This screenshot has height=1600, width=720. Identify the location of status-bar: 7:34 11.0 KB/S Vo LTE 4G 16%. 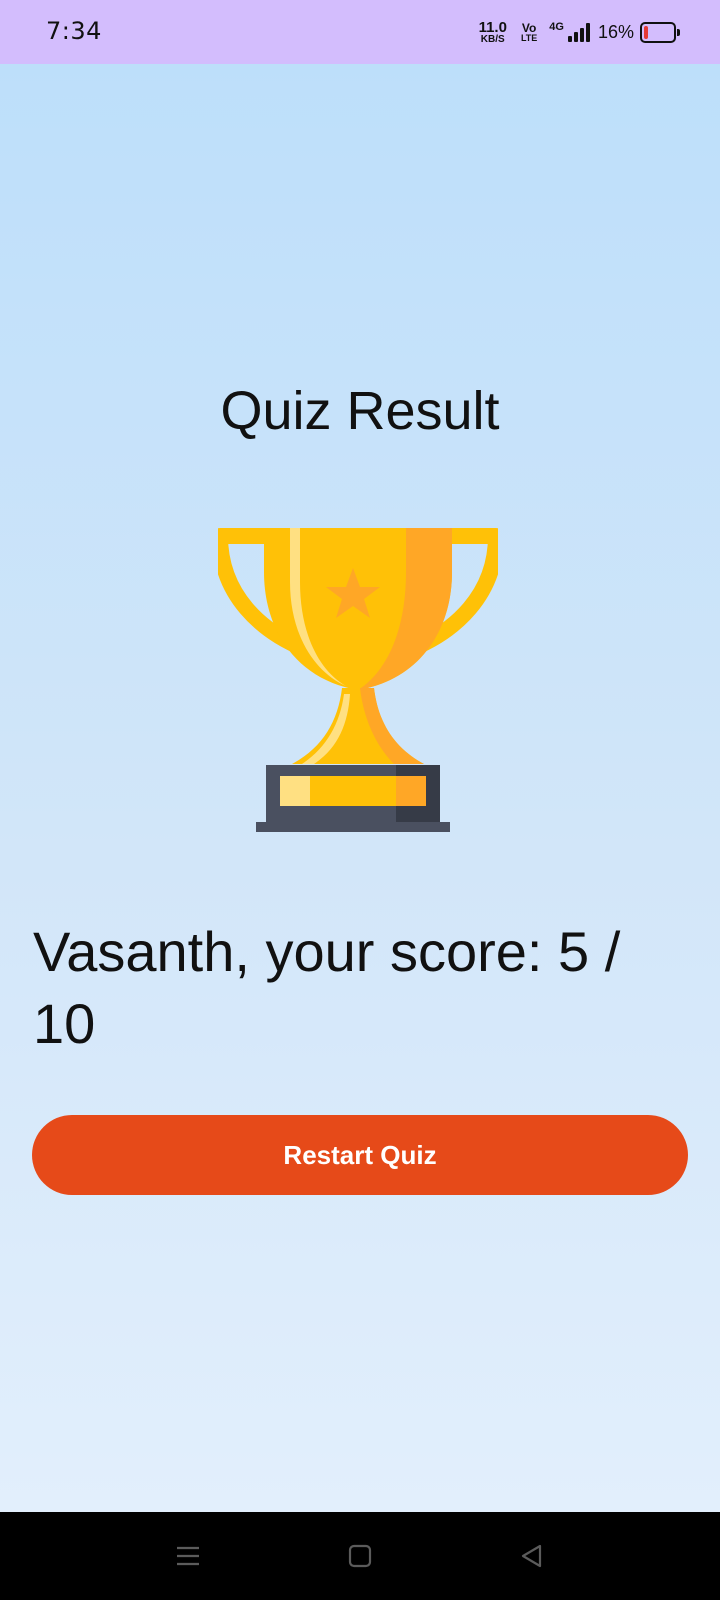
(360, 32).